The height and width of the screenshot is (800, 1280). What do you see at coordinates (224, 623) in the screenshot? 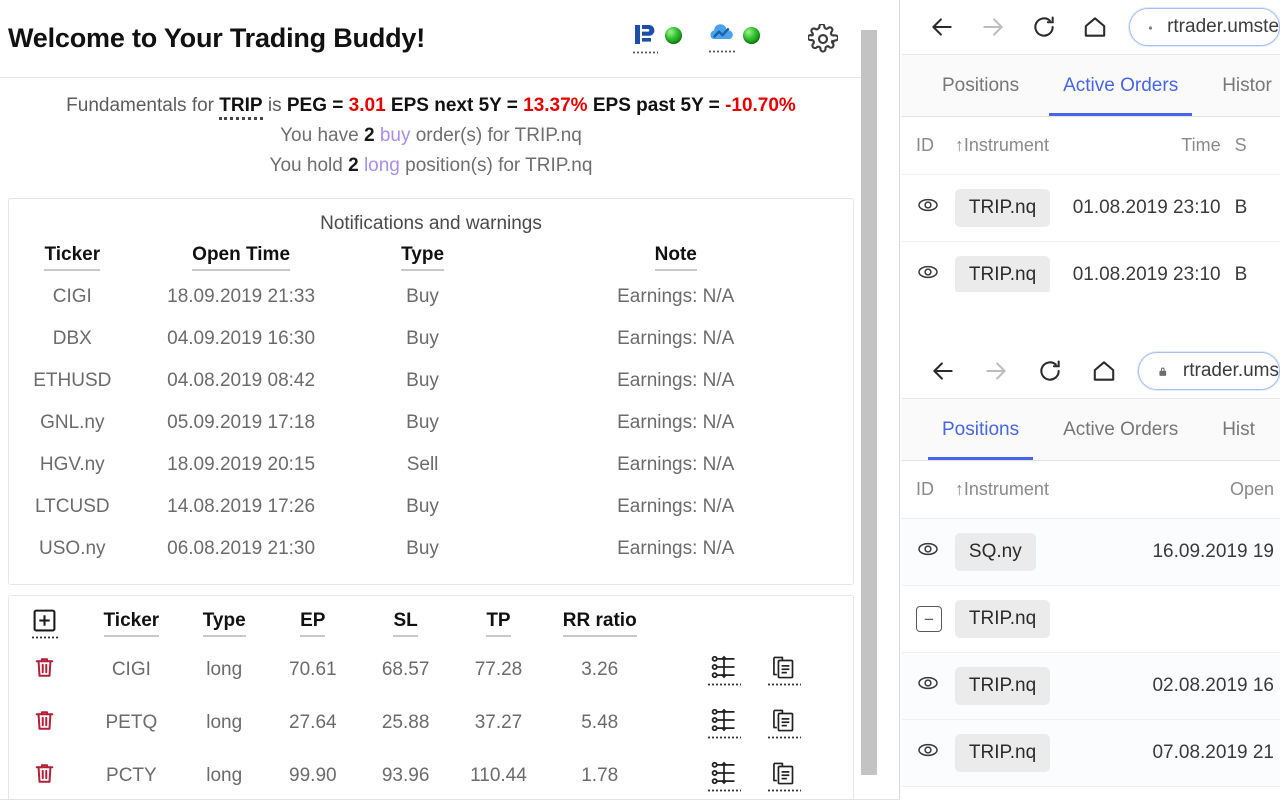
I see `col-trade-type: Type` at bounding box center [224, 623].